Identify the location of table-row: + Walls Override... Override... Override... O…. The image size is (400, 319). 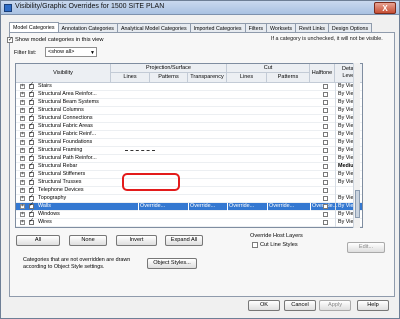
(189, 206).